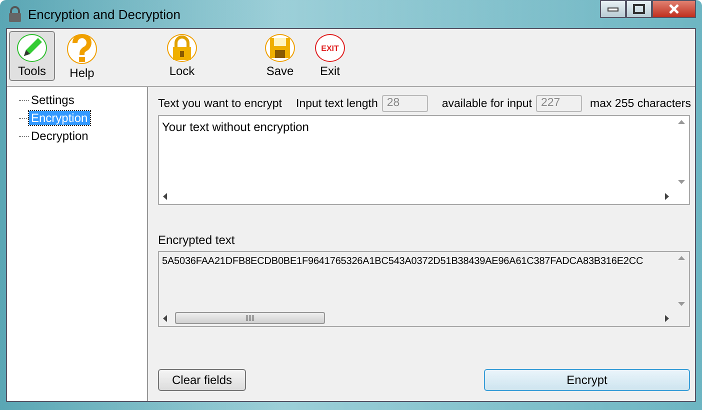 The image size is (702, 410). What do you see at coordinates (587, 380) in the screenshot?
I see `encrypt-button: Encrypt` at bounding box center [587, 380].